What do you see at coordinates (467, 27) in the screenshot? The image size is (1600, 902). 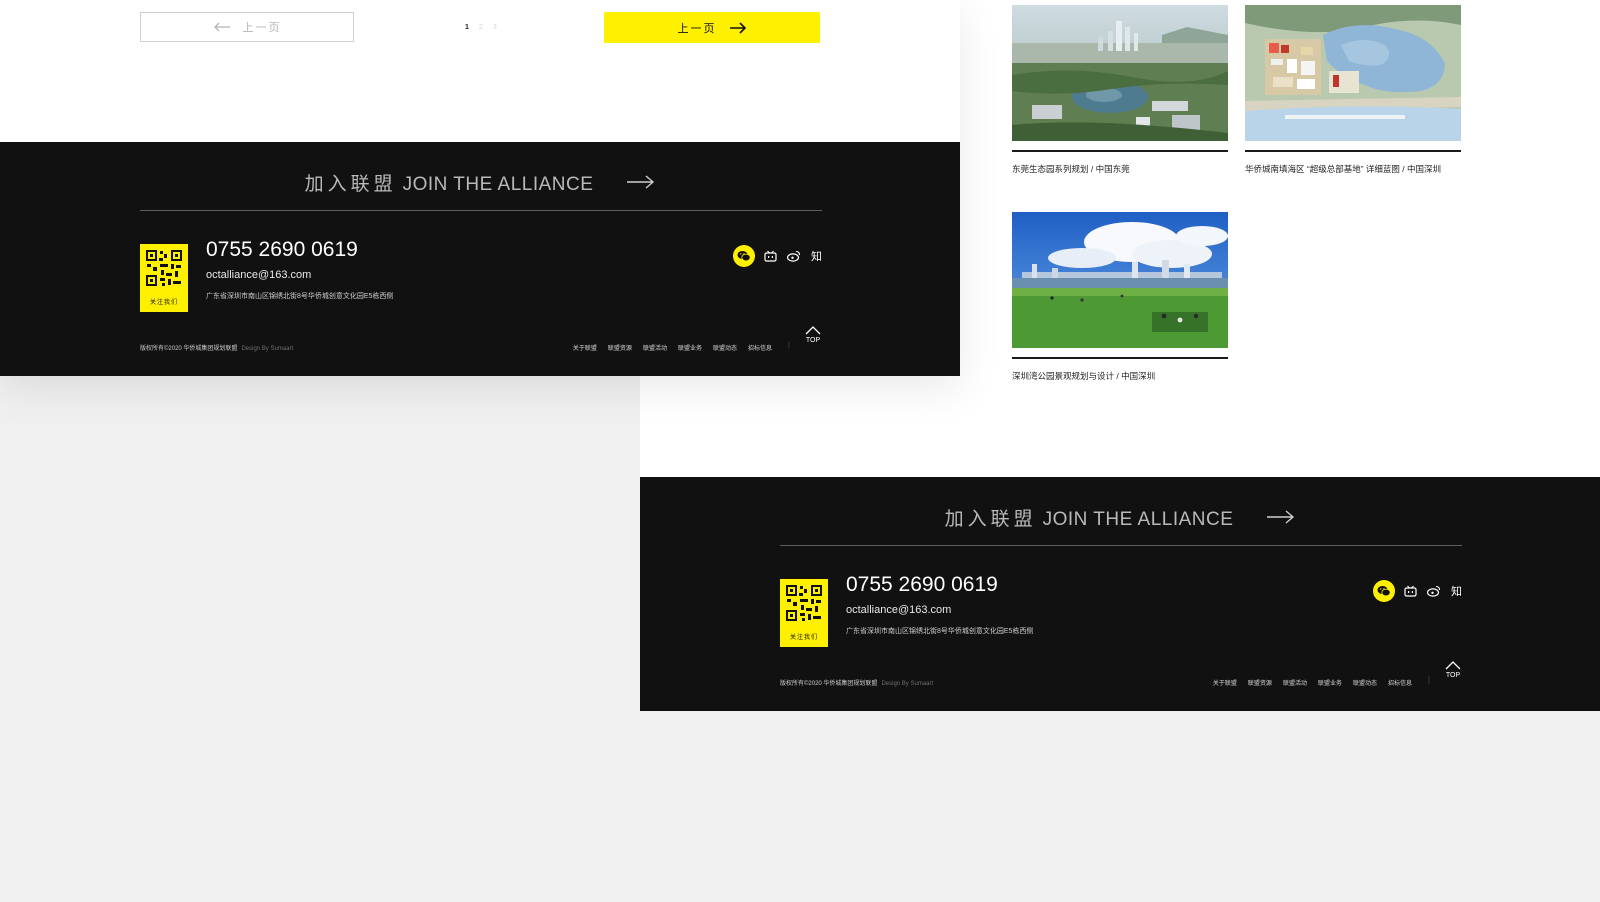 I see `page-number: 1` at bounding box center [467, 27].